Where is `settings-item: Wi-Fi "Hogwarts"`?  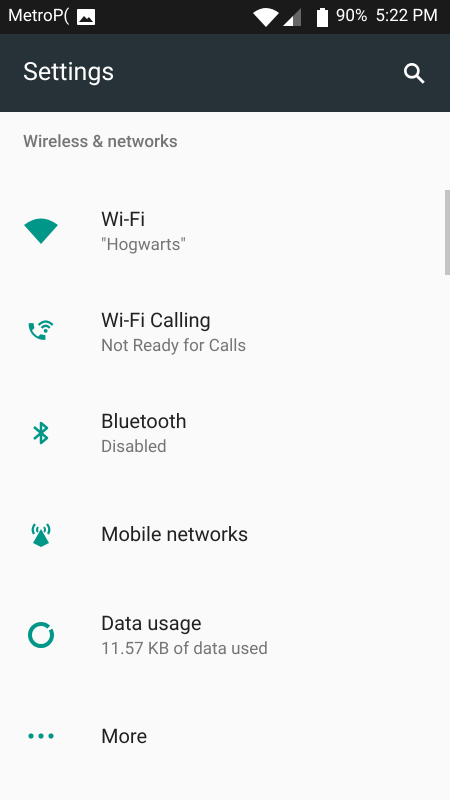 settings-item: Wi-Fi "Hogwarts" is located at coordinates (220, 230).